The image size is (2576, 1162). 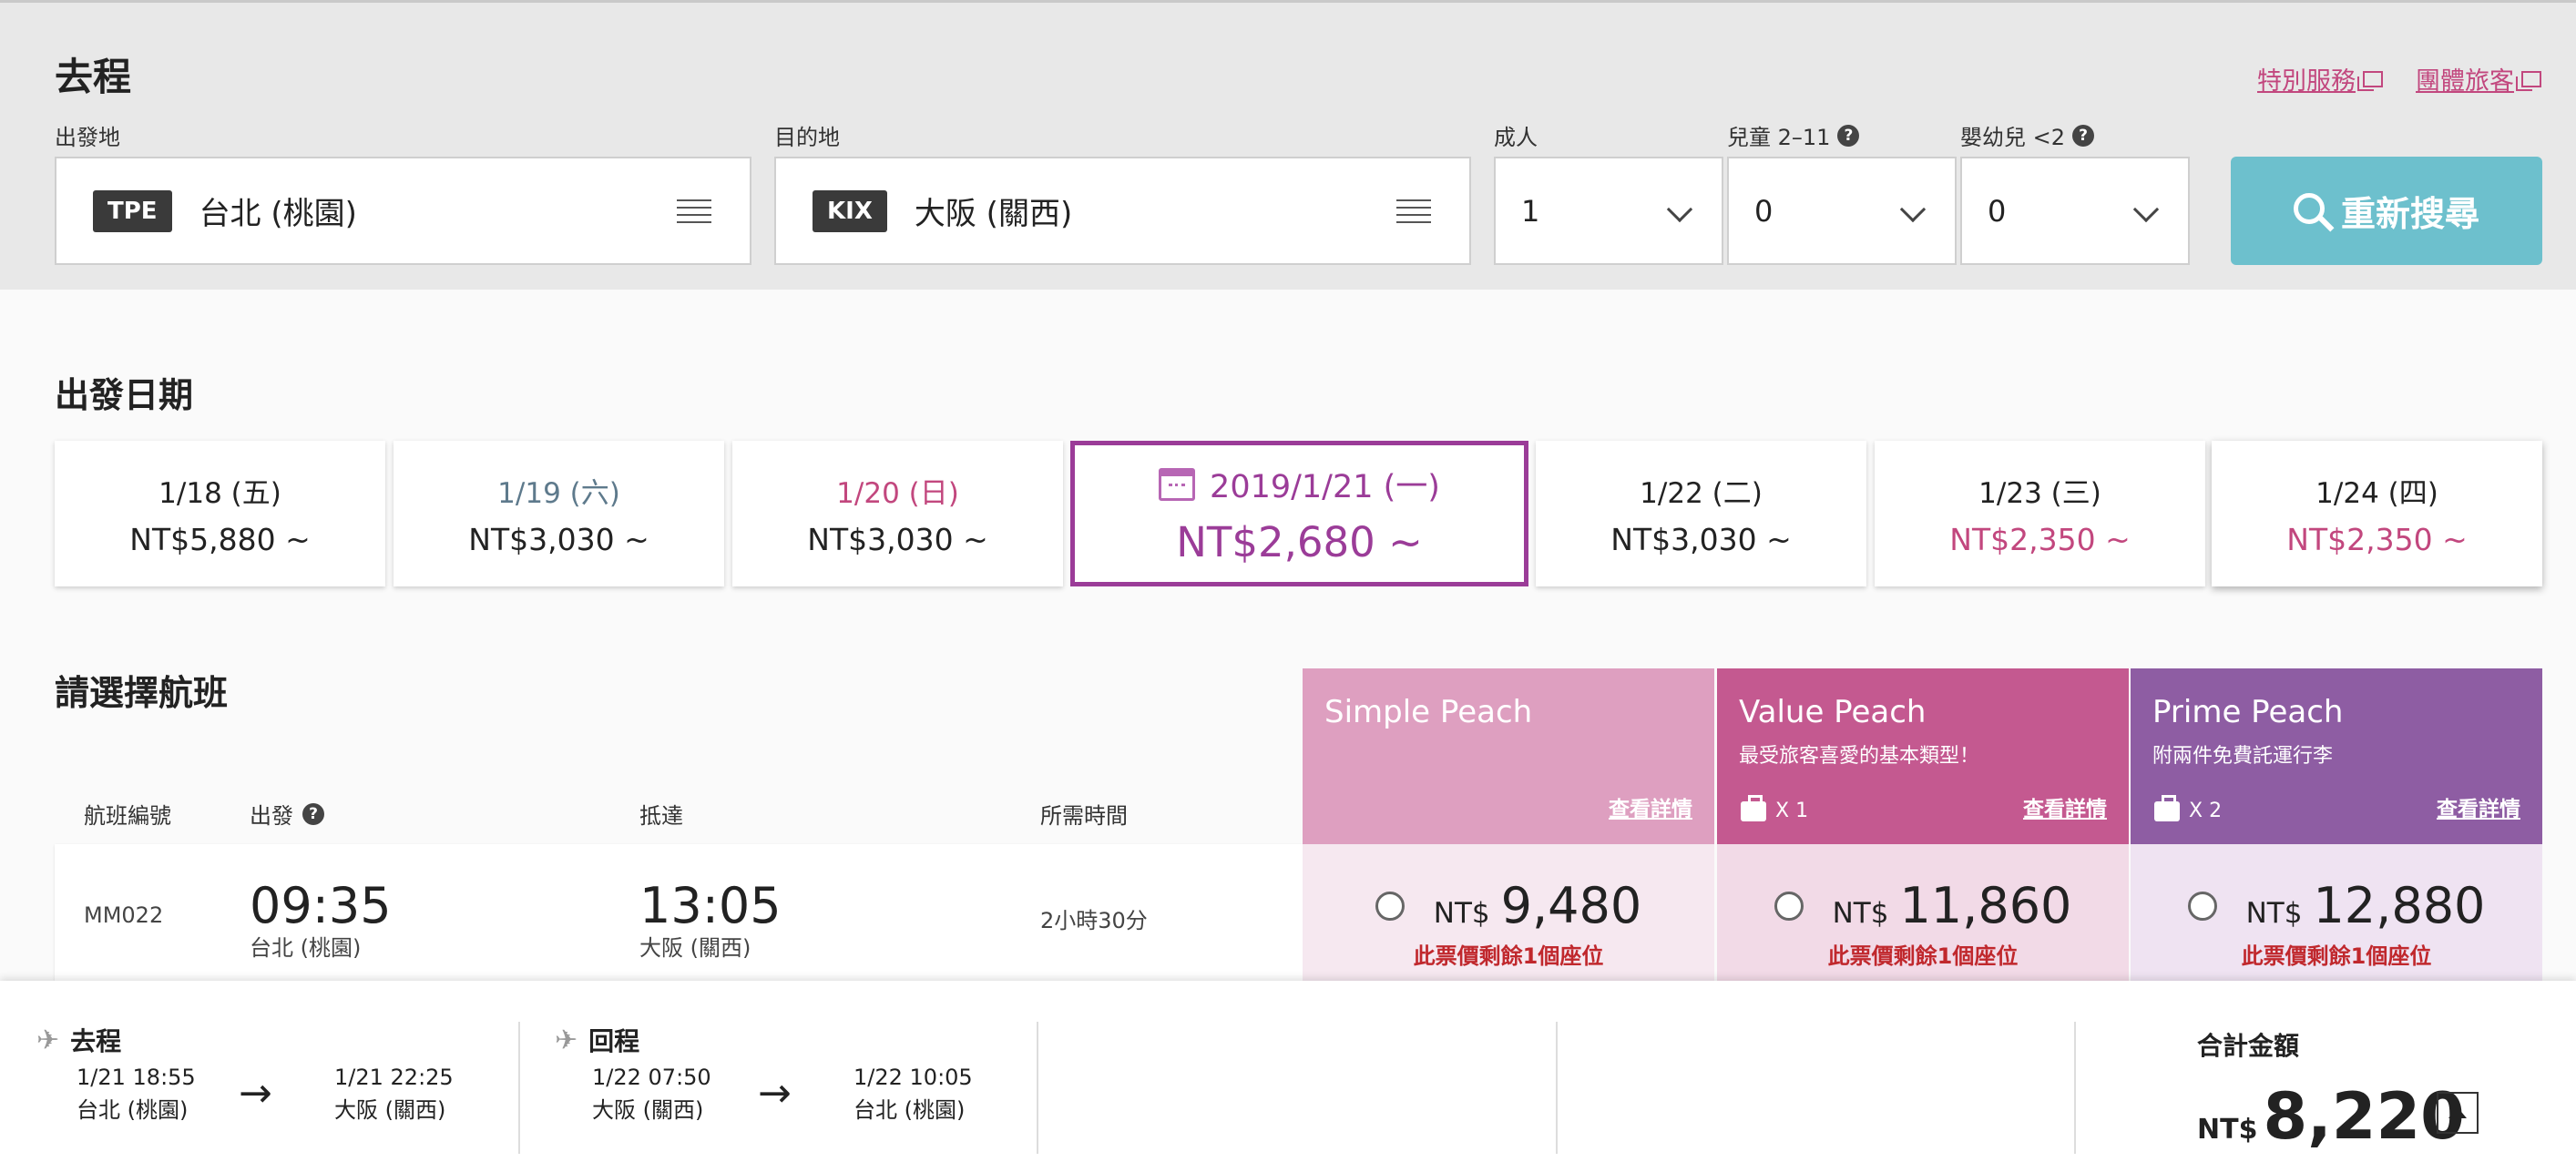 What do you see at coordinates (321, 905) in the screenshot?
I see `depart-time: 09:35` at bounding box center [321, 905].